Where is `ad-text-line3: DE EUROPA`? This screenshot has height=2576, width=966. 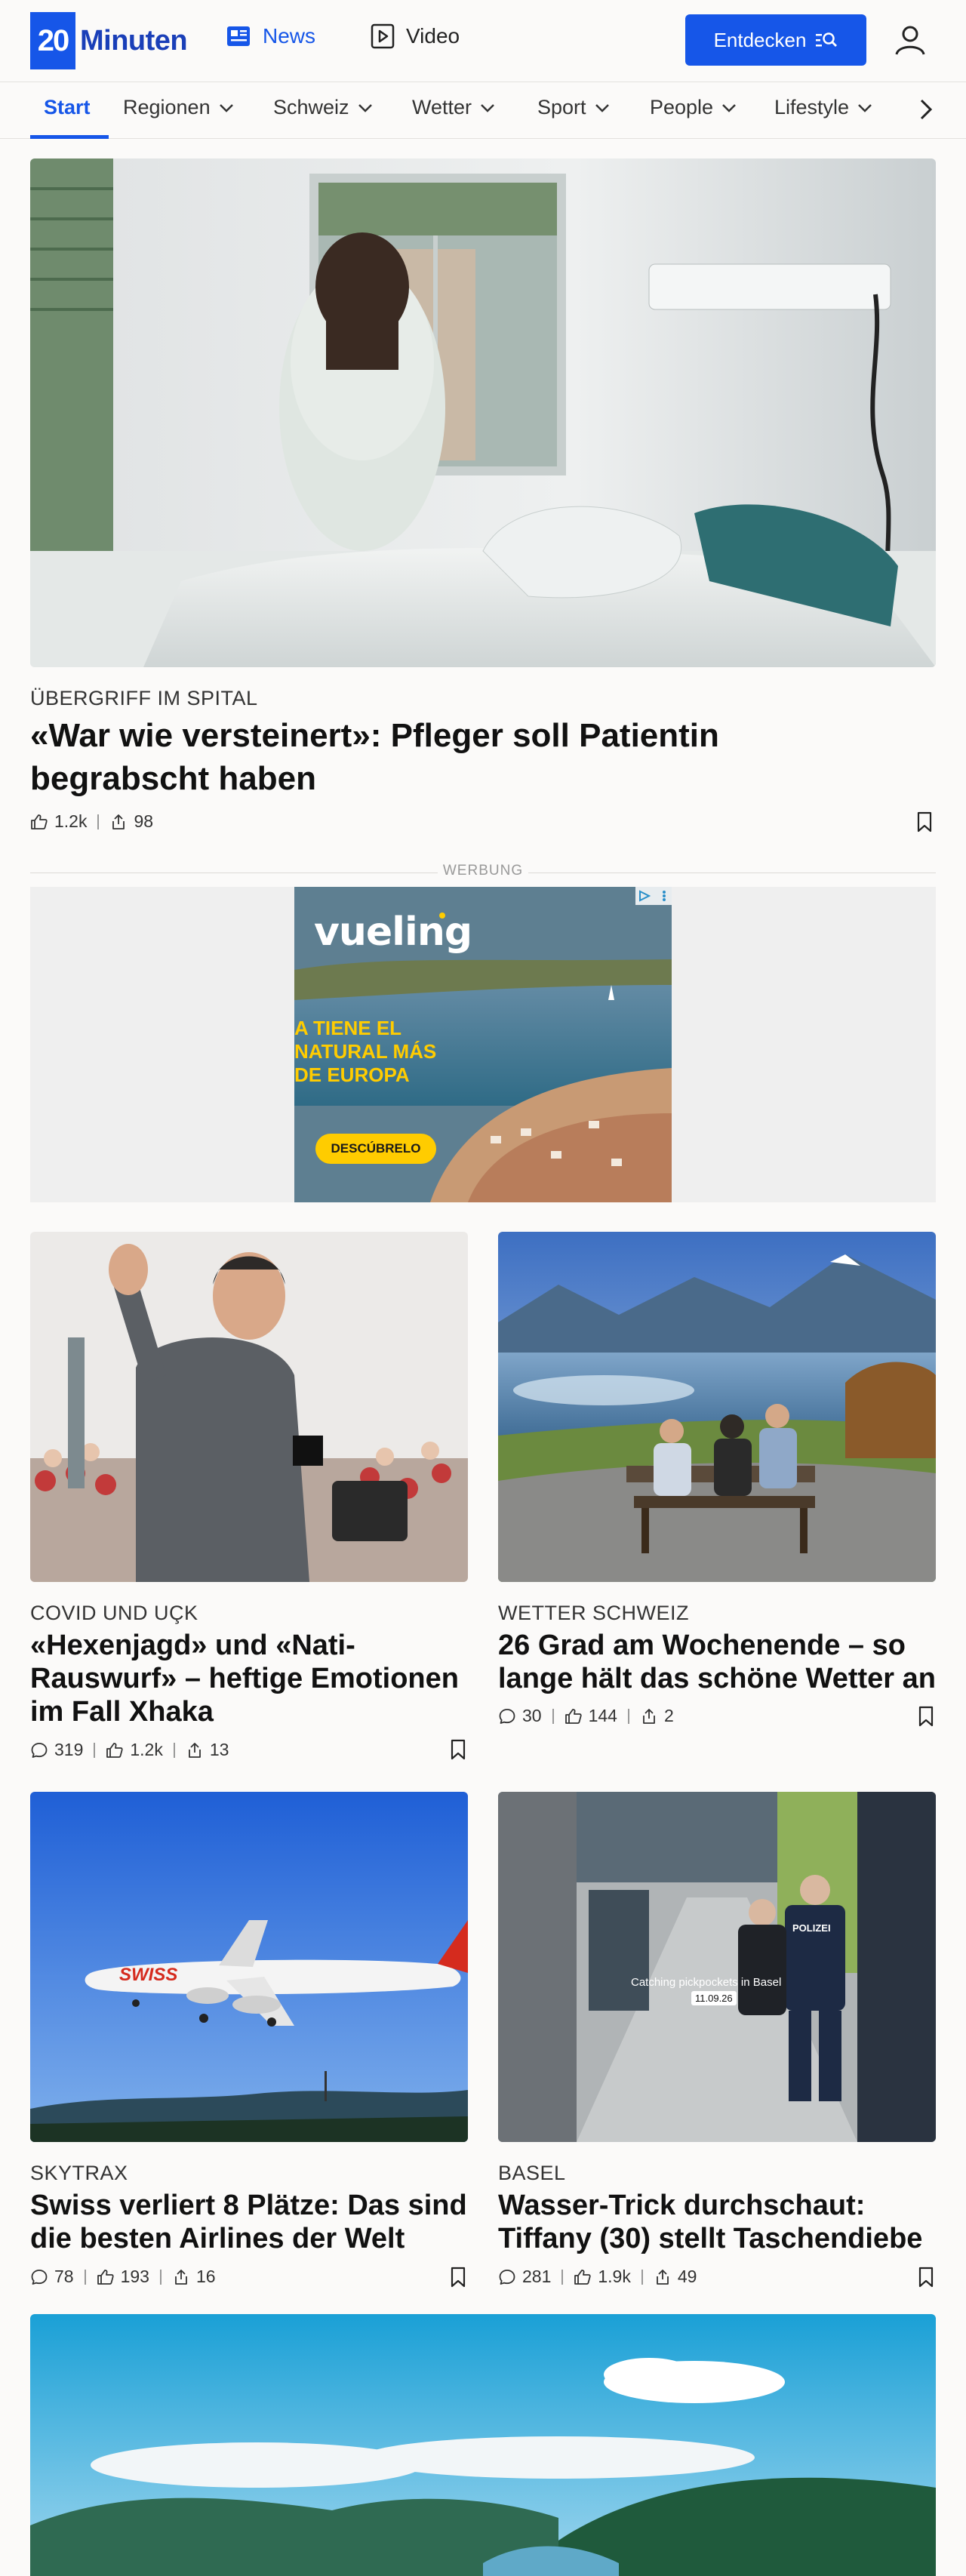 ad-text-line3: DE EUROPA is located at coordinates (352, 1074).